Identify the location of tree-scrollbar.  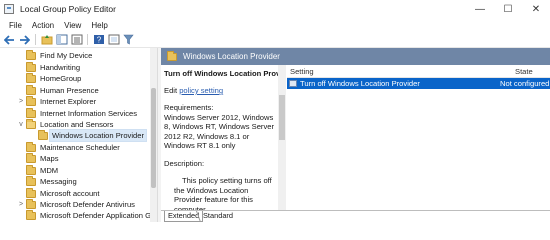
(153, 135).